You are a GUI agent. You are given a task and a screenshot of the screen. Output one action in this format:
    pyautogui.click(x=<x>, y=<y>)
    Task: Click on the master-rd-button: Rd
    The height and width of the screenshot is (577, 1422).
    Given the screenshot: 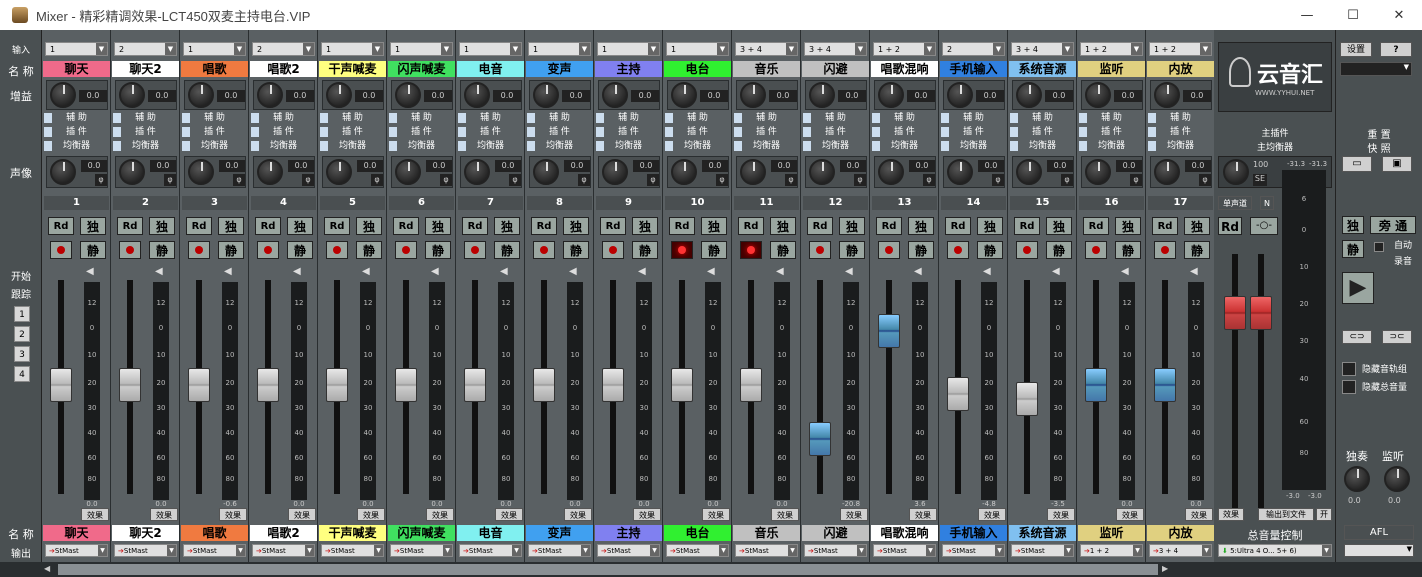 What is the action you would take?
    pyautogui.click(x=1230, y=226)
    